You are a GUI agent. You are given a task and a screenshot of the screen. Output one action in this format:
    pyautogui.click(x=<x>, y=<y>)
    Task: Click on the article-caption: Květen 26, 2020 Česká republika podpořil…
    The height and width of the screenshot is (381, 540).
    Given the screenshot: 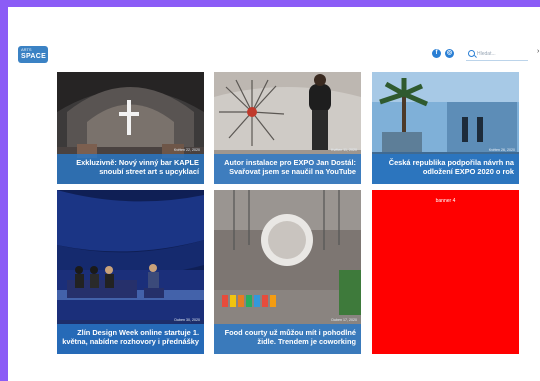 What is the action you would take?
    pyautogui.click(x=445, y=166)
    